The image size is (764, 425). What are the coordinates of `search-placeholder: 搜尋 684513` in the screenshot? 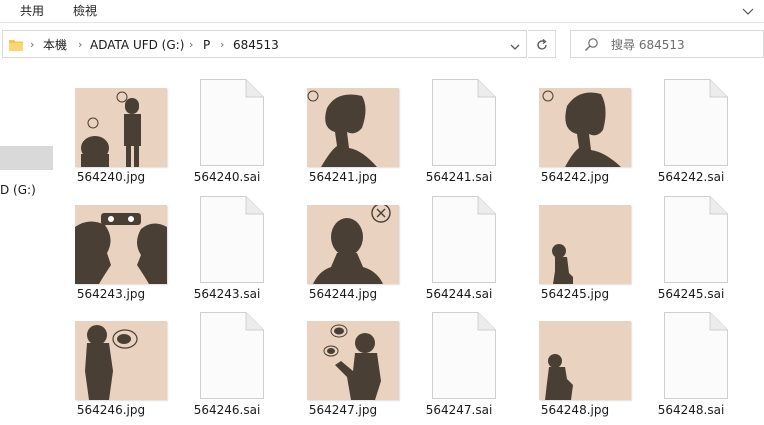 It's located at (648, 45).